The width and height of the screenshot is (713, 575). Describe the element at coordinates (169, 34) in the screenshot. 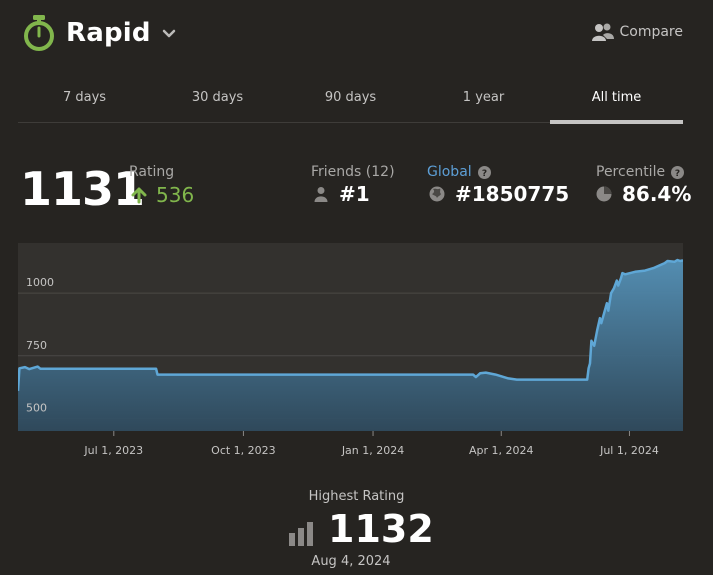

I see `chevron-down-icon` at that location.